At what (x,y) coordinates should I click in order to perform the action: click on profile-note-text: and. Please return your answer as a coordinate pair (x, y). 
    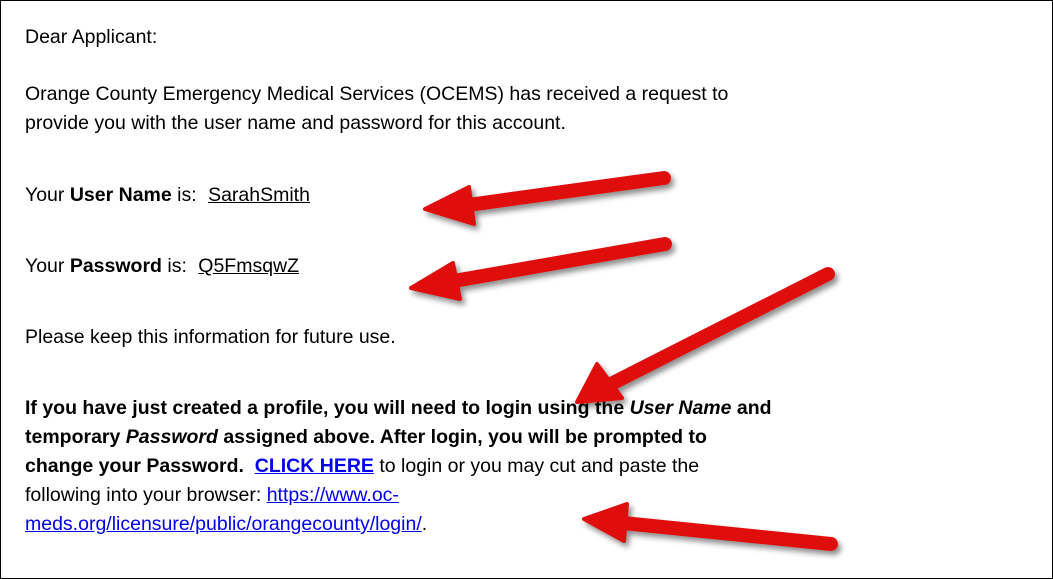
    Looking at the image, I should click on (751, 408).